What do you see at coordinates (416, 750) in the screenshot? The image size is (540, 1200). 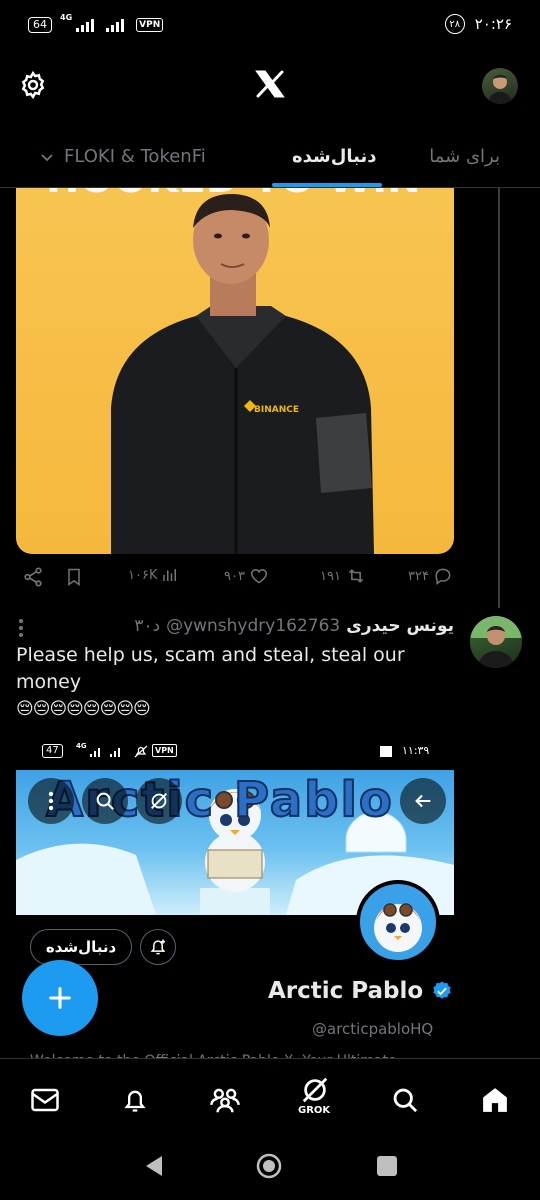 I see `embedded-time: ۱۱:۳۹` at bounding box center [416, 750].